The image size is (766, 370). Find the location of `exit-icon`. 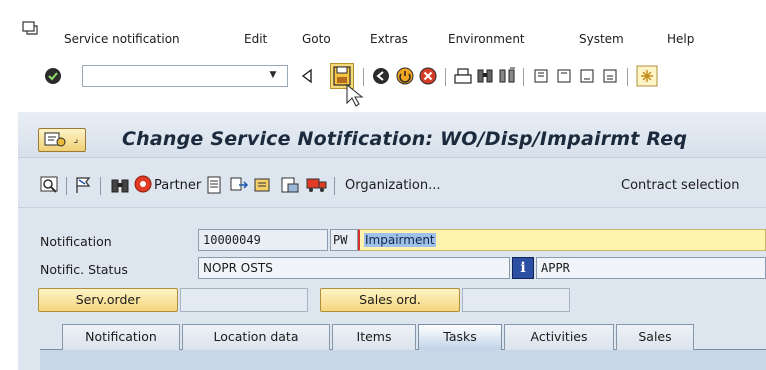

exit-icon is located at coordinates (405, 76).